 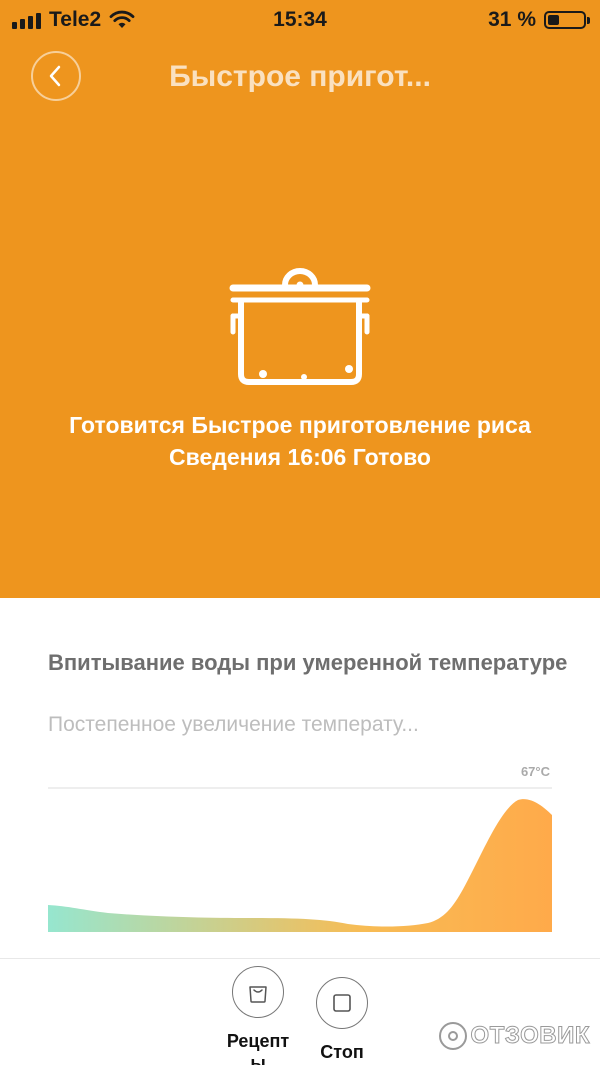 I want to click on stop-icon-circle, so click(x=342, y=1003).